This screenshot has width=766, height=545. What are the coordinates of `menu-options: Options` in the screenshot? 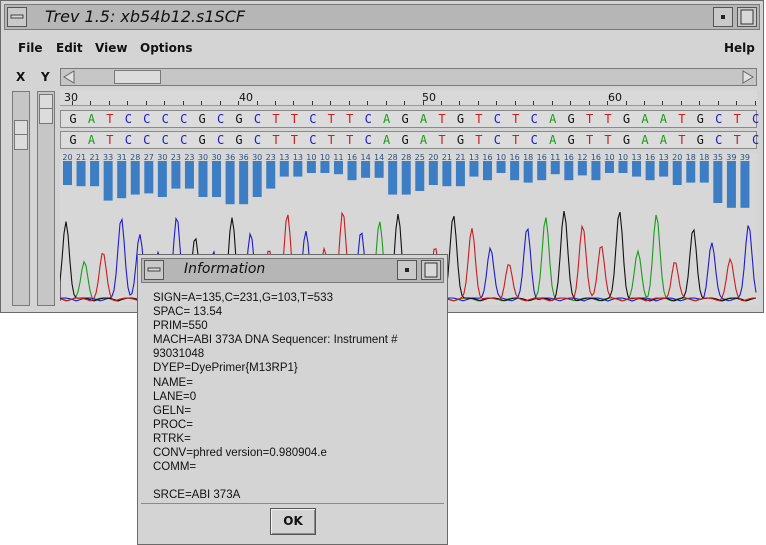 It's located at (166, 48).